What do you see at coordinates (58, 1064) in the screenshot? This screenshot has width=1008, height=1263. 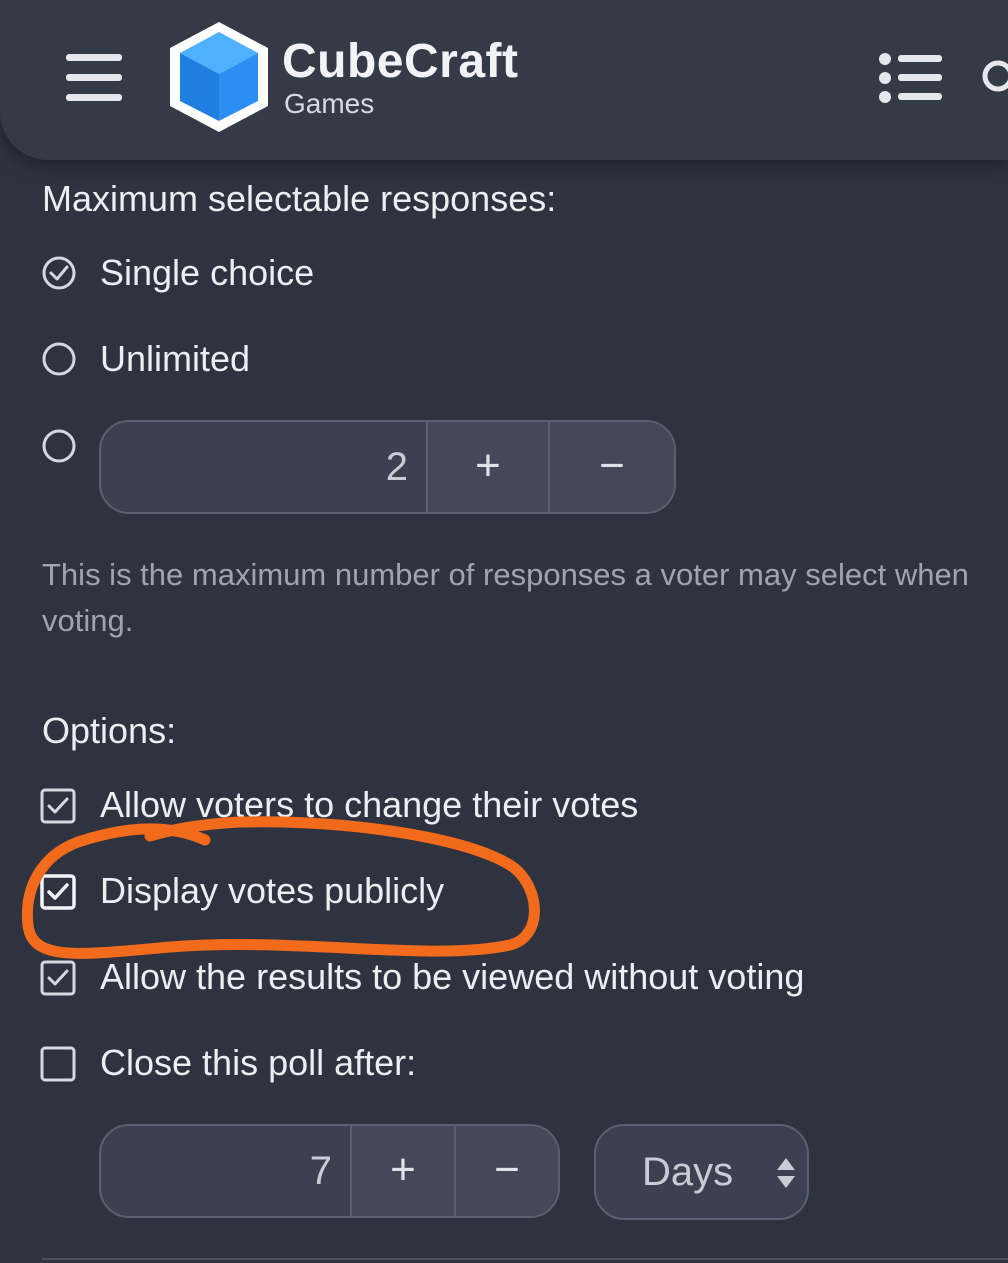 I see `checkbox-close-poll` at bounding box center [58, 1064].